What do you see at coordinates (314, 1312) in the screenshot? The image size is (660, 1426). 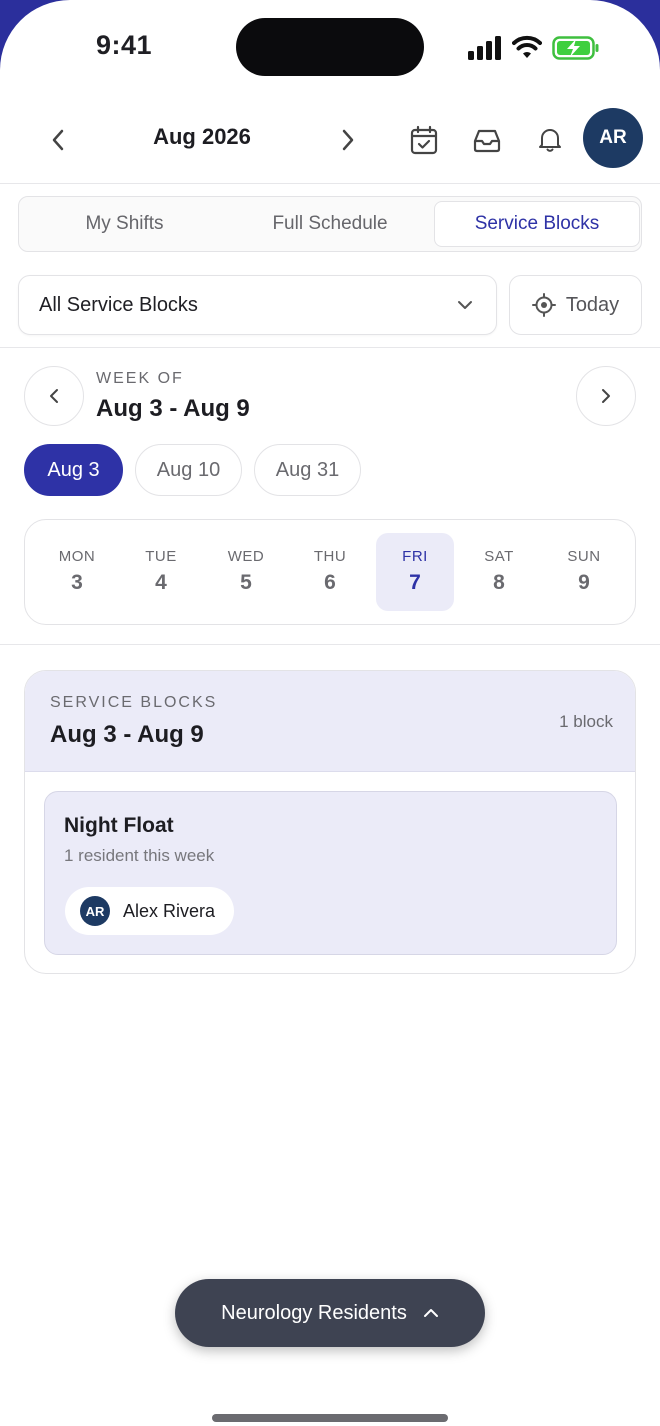 I see `group-selector-label: Neurology Residents` at bounding box center [314, 1312].